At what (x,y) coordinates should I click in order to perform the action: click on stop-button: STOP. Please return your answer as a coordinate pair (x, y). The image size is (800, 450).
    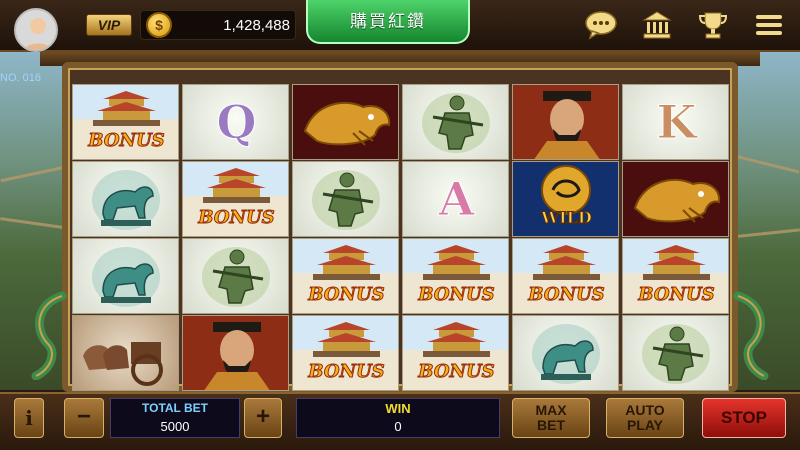
    Looking at the image, I should click on (744, 418).